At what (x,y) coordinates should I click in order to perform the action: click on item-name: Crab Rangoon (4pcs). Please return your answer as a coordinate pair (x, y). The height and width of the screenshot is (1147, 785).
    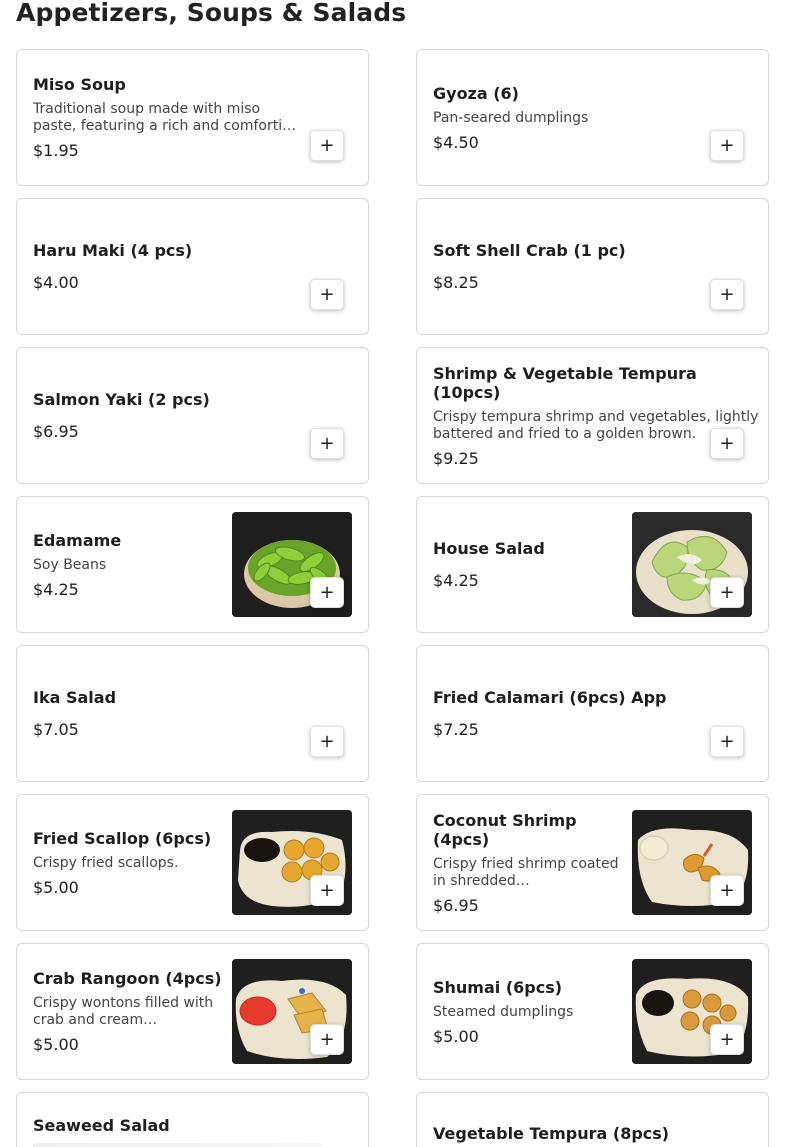
    Looking at the image, I should click on (127, 978).